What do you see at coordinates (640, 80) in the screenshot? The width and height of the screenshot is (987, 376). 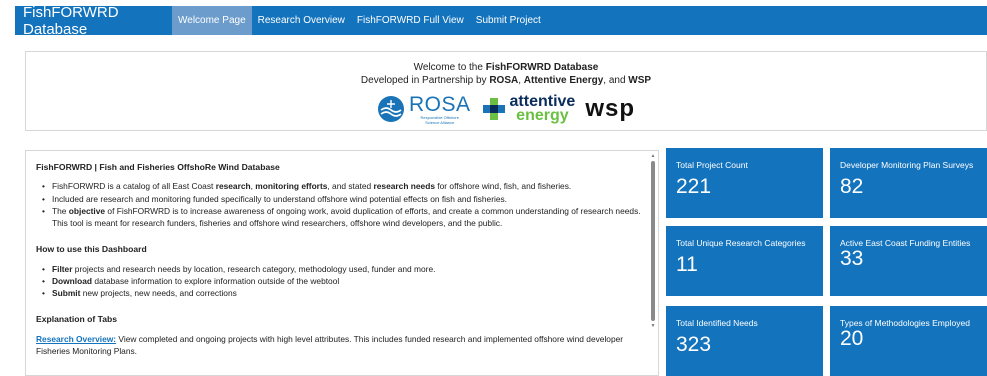 I see `partner-wsp: WSP` at bounding box center [640, 80].